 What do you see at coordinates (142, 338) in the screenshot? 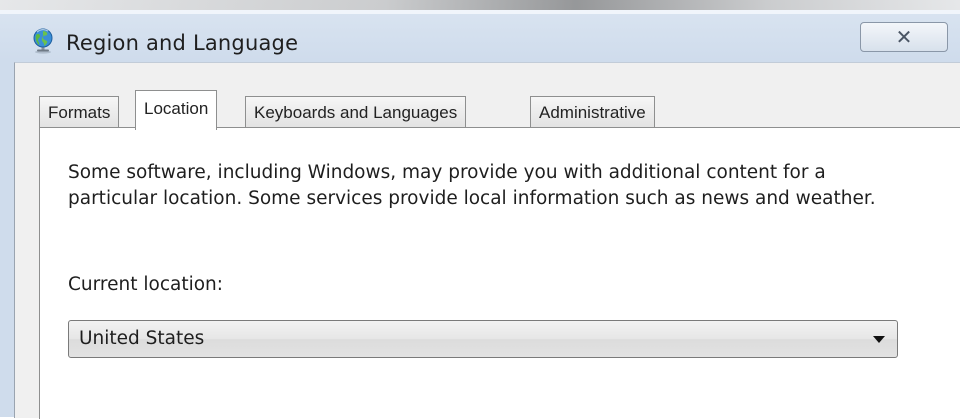
I see `current-location-value: United States` at bounding box center [142, 338].